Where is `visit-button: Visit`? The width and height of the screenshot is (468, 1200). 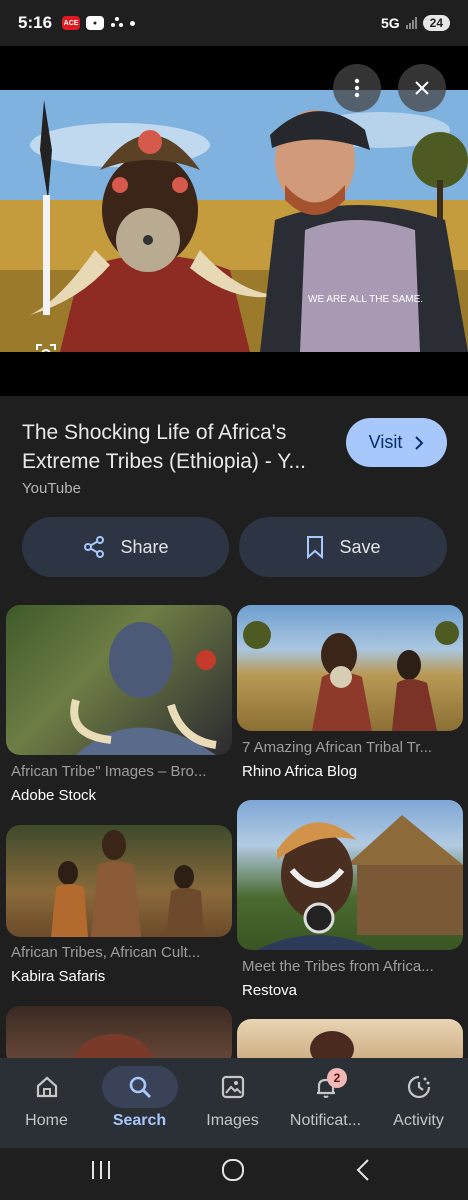
visit-button: Visit is located at coordinates (396, 442).